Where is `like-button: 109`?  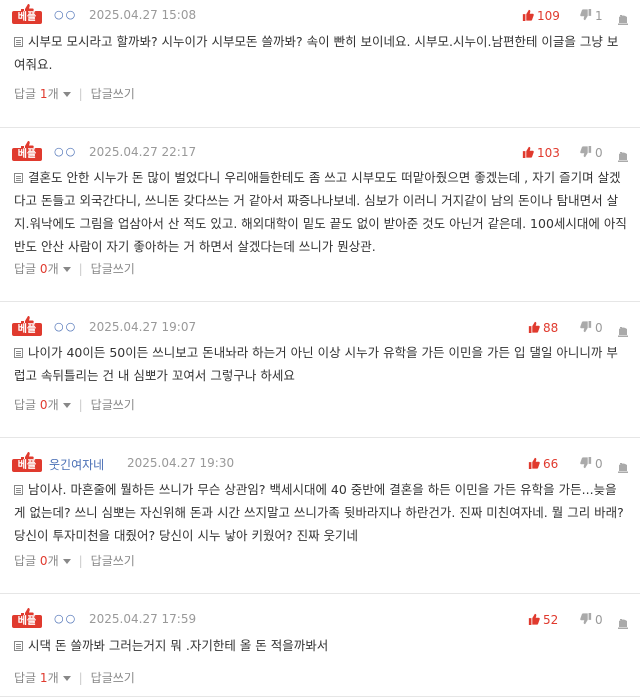 like-button: 109 is located at coordinates (541, 16).